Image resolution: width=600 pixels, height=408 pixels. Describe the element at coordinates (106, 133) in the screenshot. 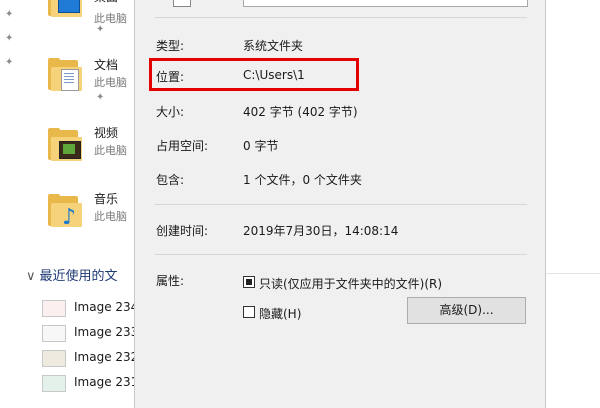

I see `quick-access-name: 视频` at that location.